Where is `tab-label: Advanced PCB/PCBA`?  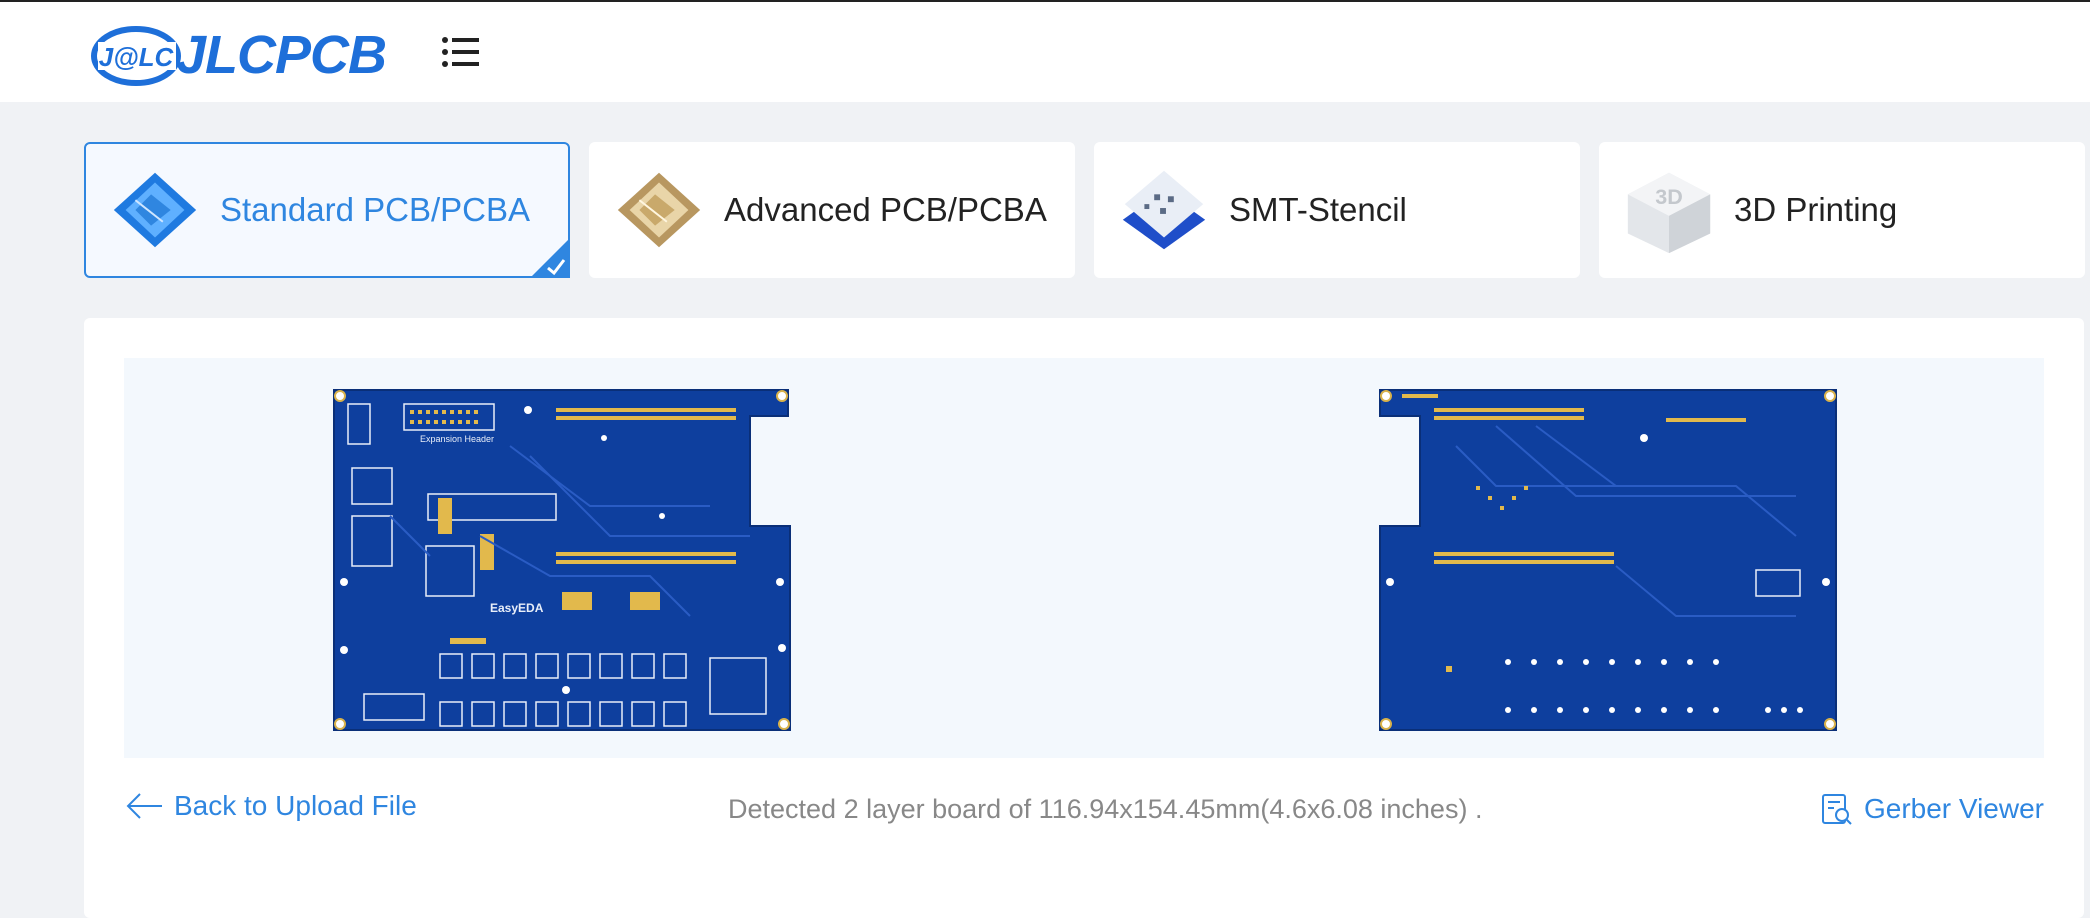
tab-label: Advanced PCB/PCBA is located at coordinates (885, 209).